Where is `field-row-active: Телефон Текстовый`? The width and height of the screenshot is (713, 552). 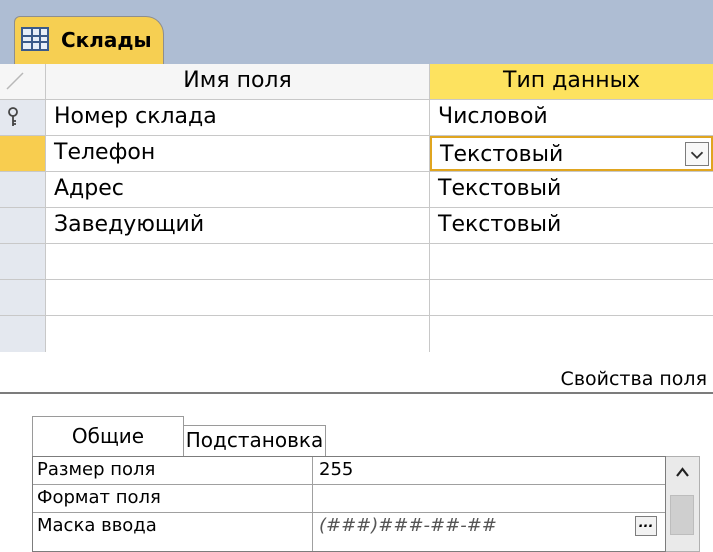 field-row-active: Телефон Текстовый is located at coordinates (356, 154).